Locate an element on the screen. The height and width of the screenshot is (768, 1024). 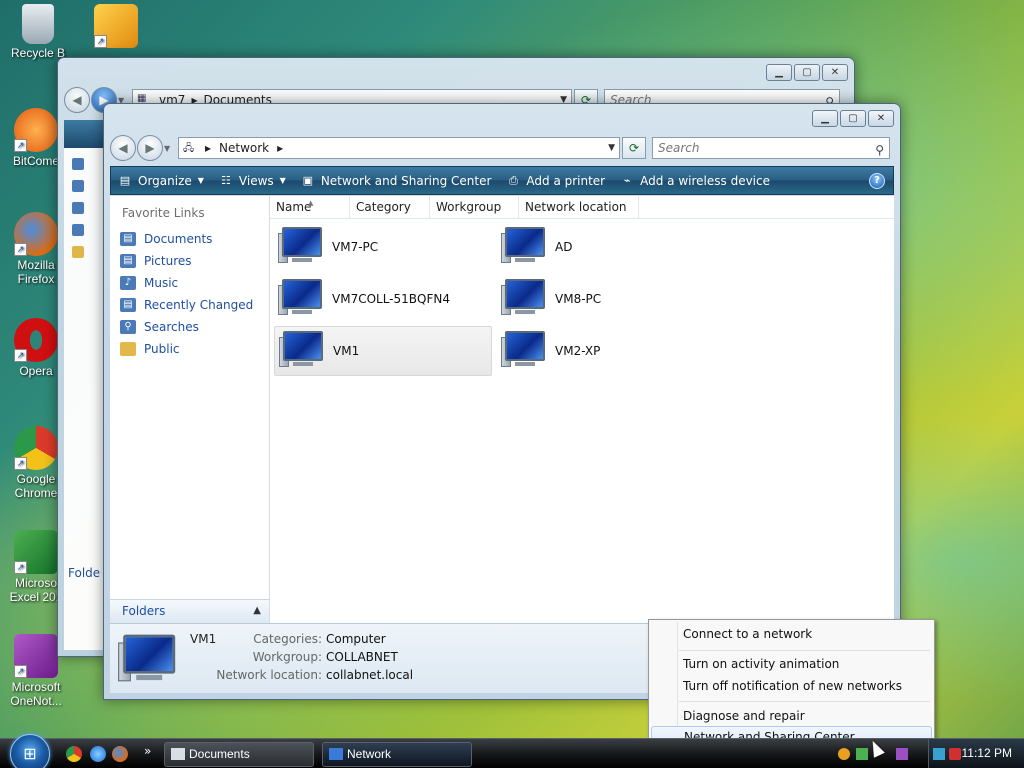
desktop-icon-outlook: ↗ is located at coordinates (116, 27).